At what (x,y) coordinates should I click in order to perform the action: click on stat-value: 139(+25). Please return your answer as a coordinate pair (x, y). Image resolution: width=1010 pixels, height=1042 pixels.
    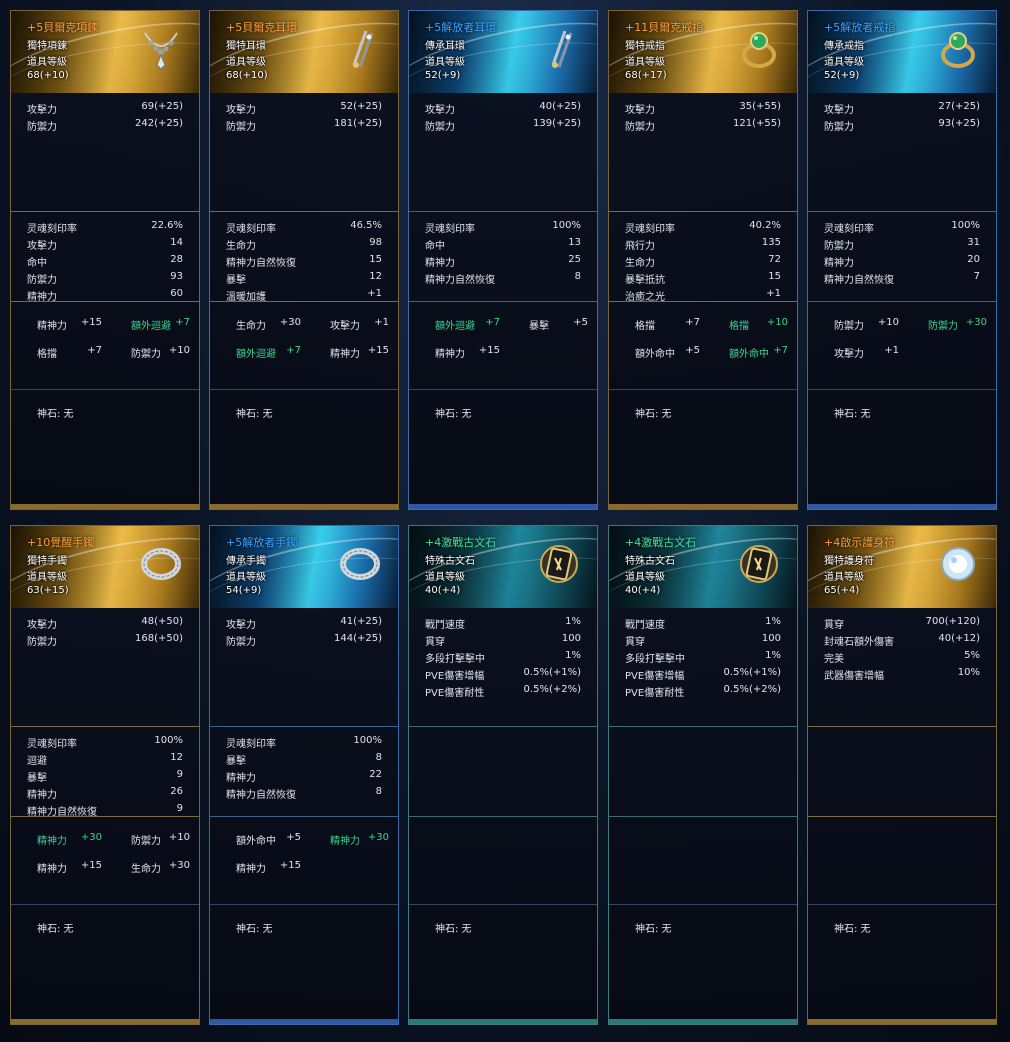
    Looking at the image, I should click on (557, 123).